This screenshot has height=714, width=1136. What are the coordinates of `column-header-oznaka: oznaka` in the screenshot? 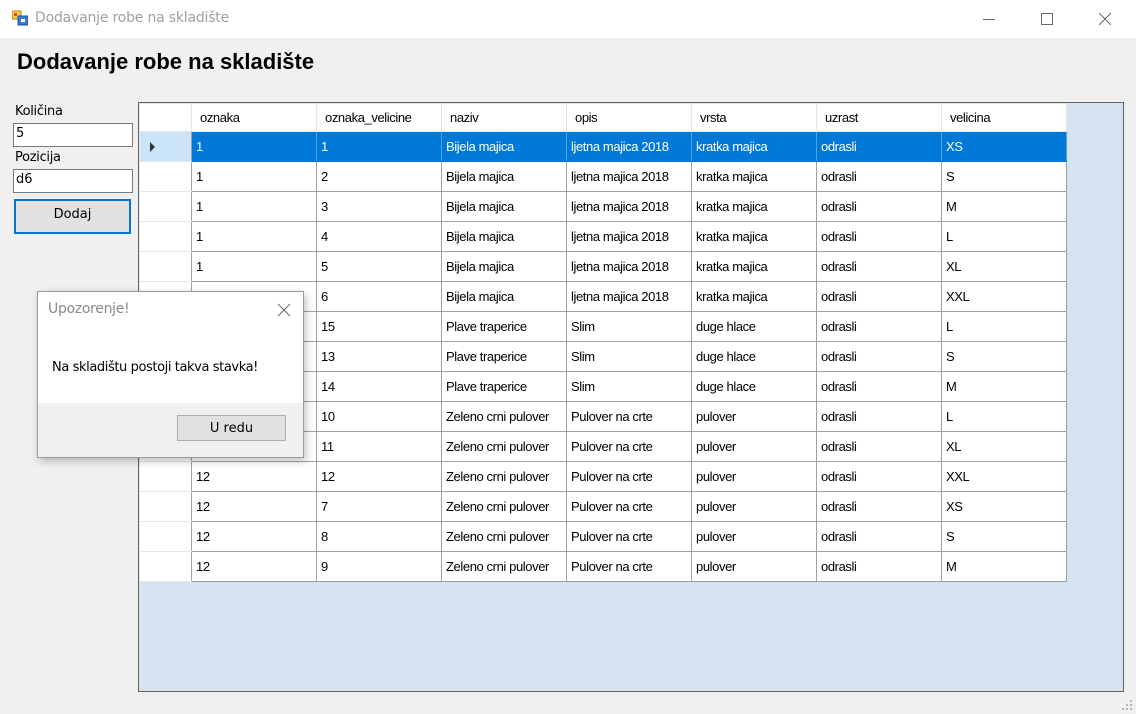 It's located at (254, 117).